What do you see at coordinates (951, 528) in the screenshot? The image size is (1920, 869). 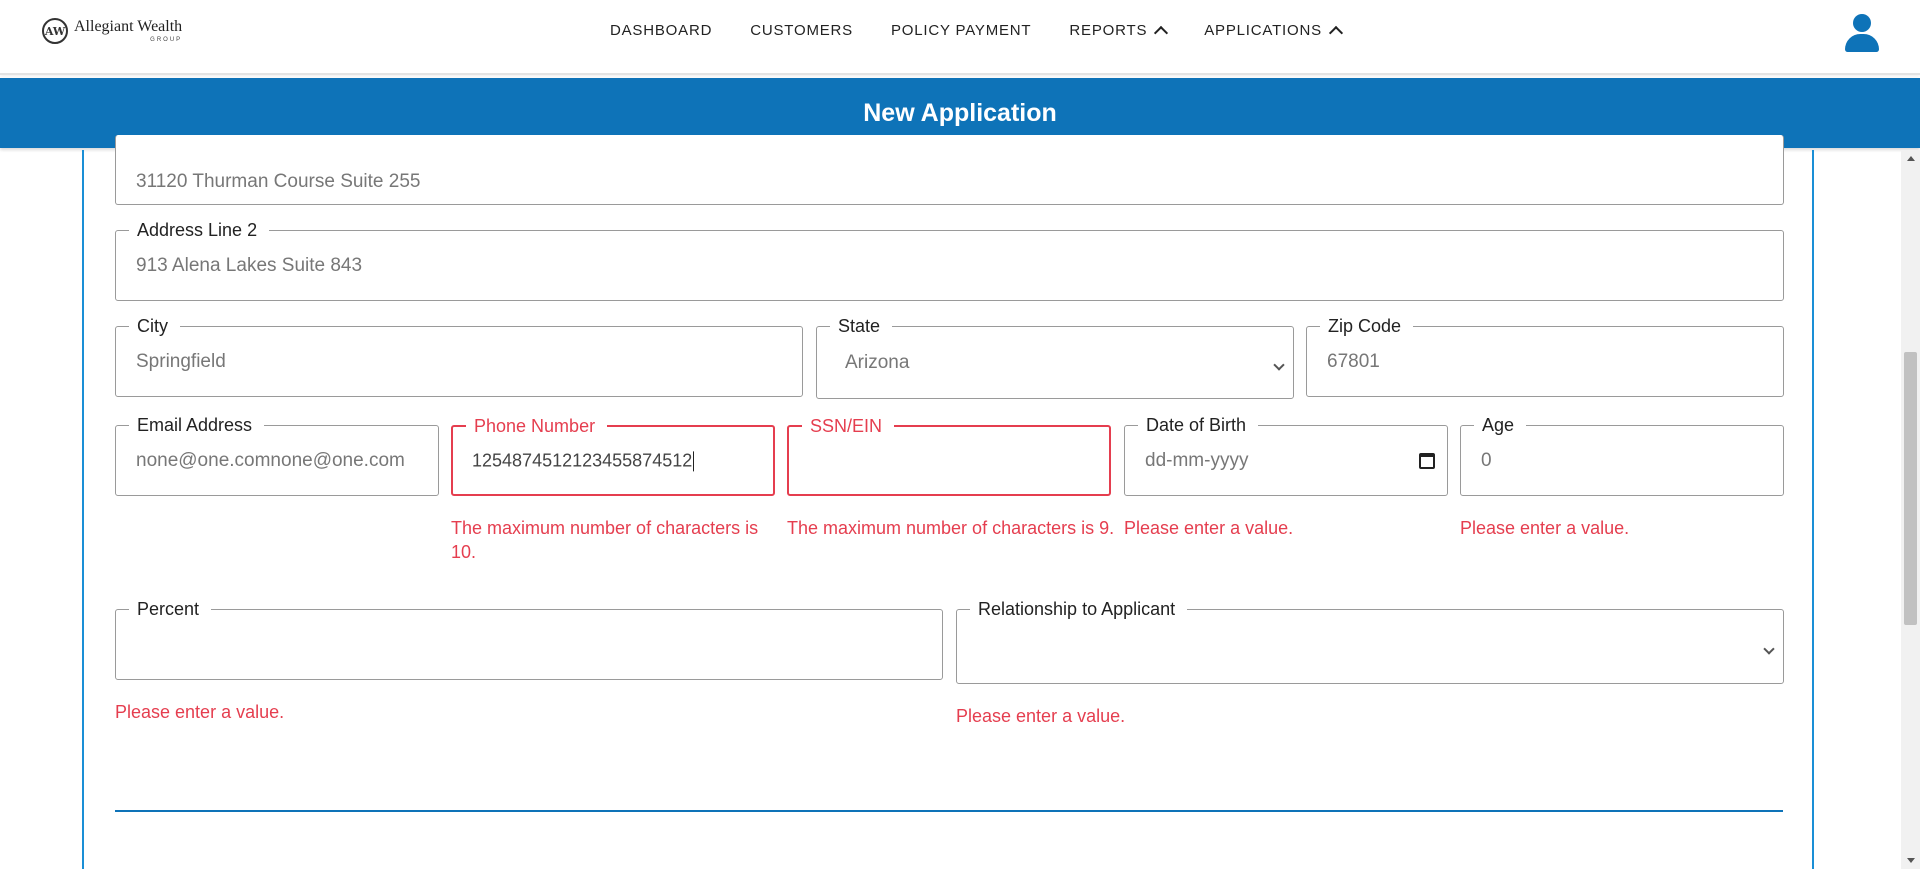 I see `ssn-ein-error: The maximum number of characters is 9.` at bounding box center [951, 528].